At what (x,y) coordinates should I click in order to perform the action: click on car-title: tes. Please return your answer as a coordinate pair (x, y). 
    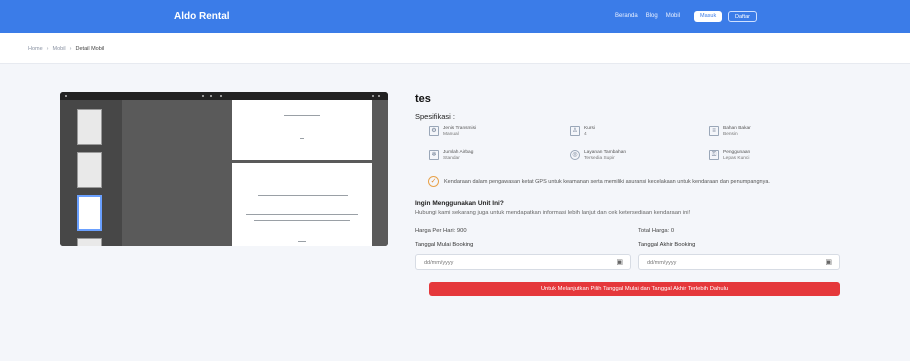
    Looking at the image, I should click on (423, 99).